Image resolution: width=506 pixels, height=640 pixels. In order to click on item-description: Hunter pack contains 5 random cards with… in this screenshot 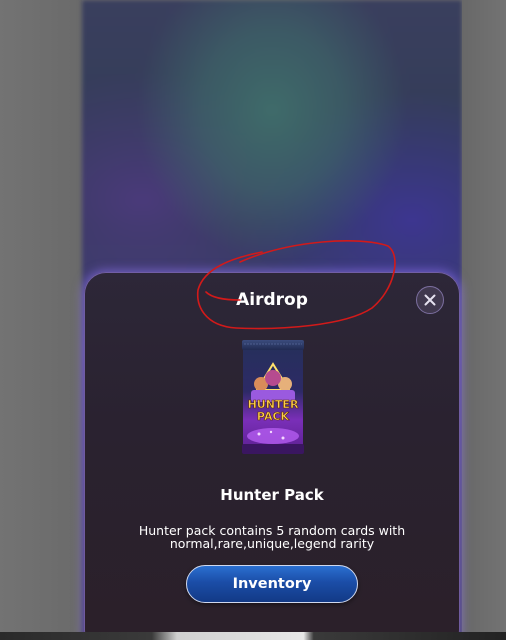, I will do `click(272, 537)`.